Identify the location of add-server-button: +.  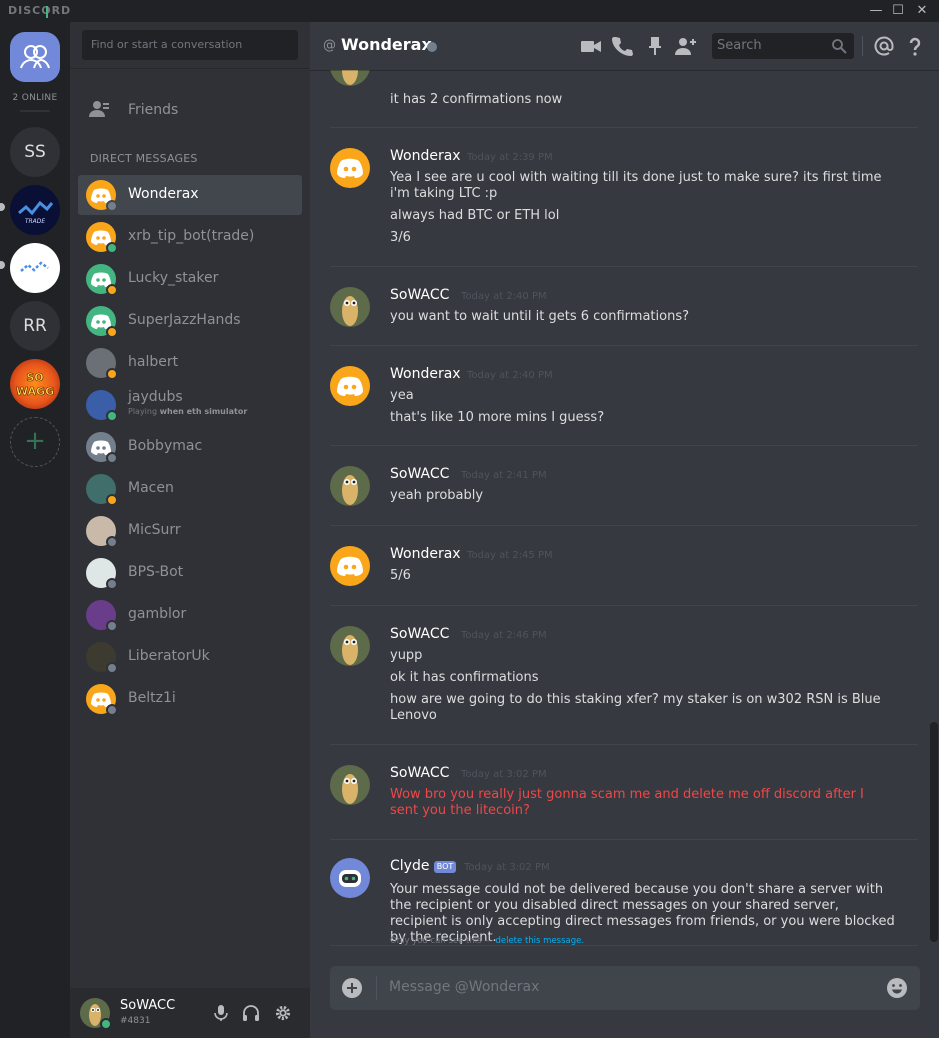
(35, 442).